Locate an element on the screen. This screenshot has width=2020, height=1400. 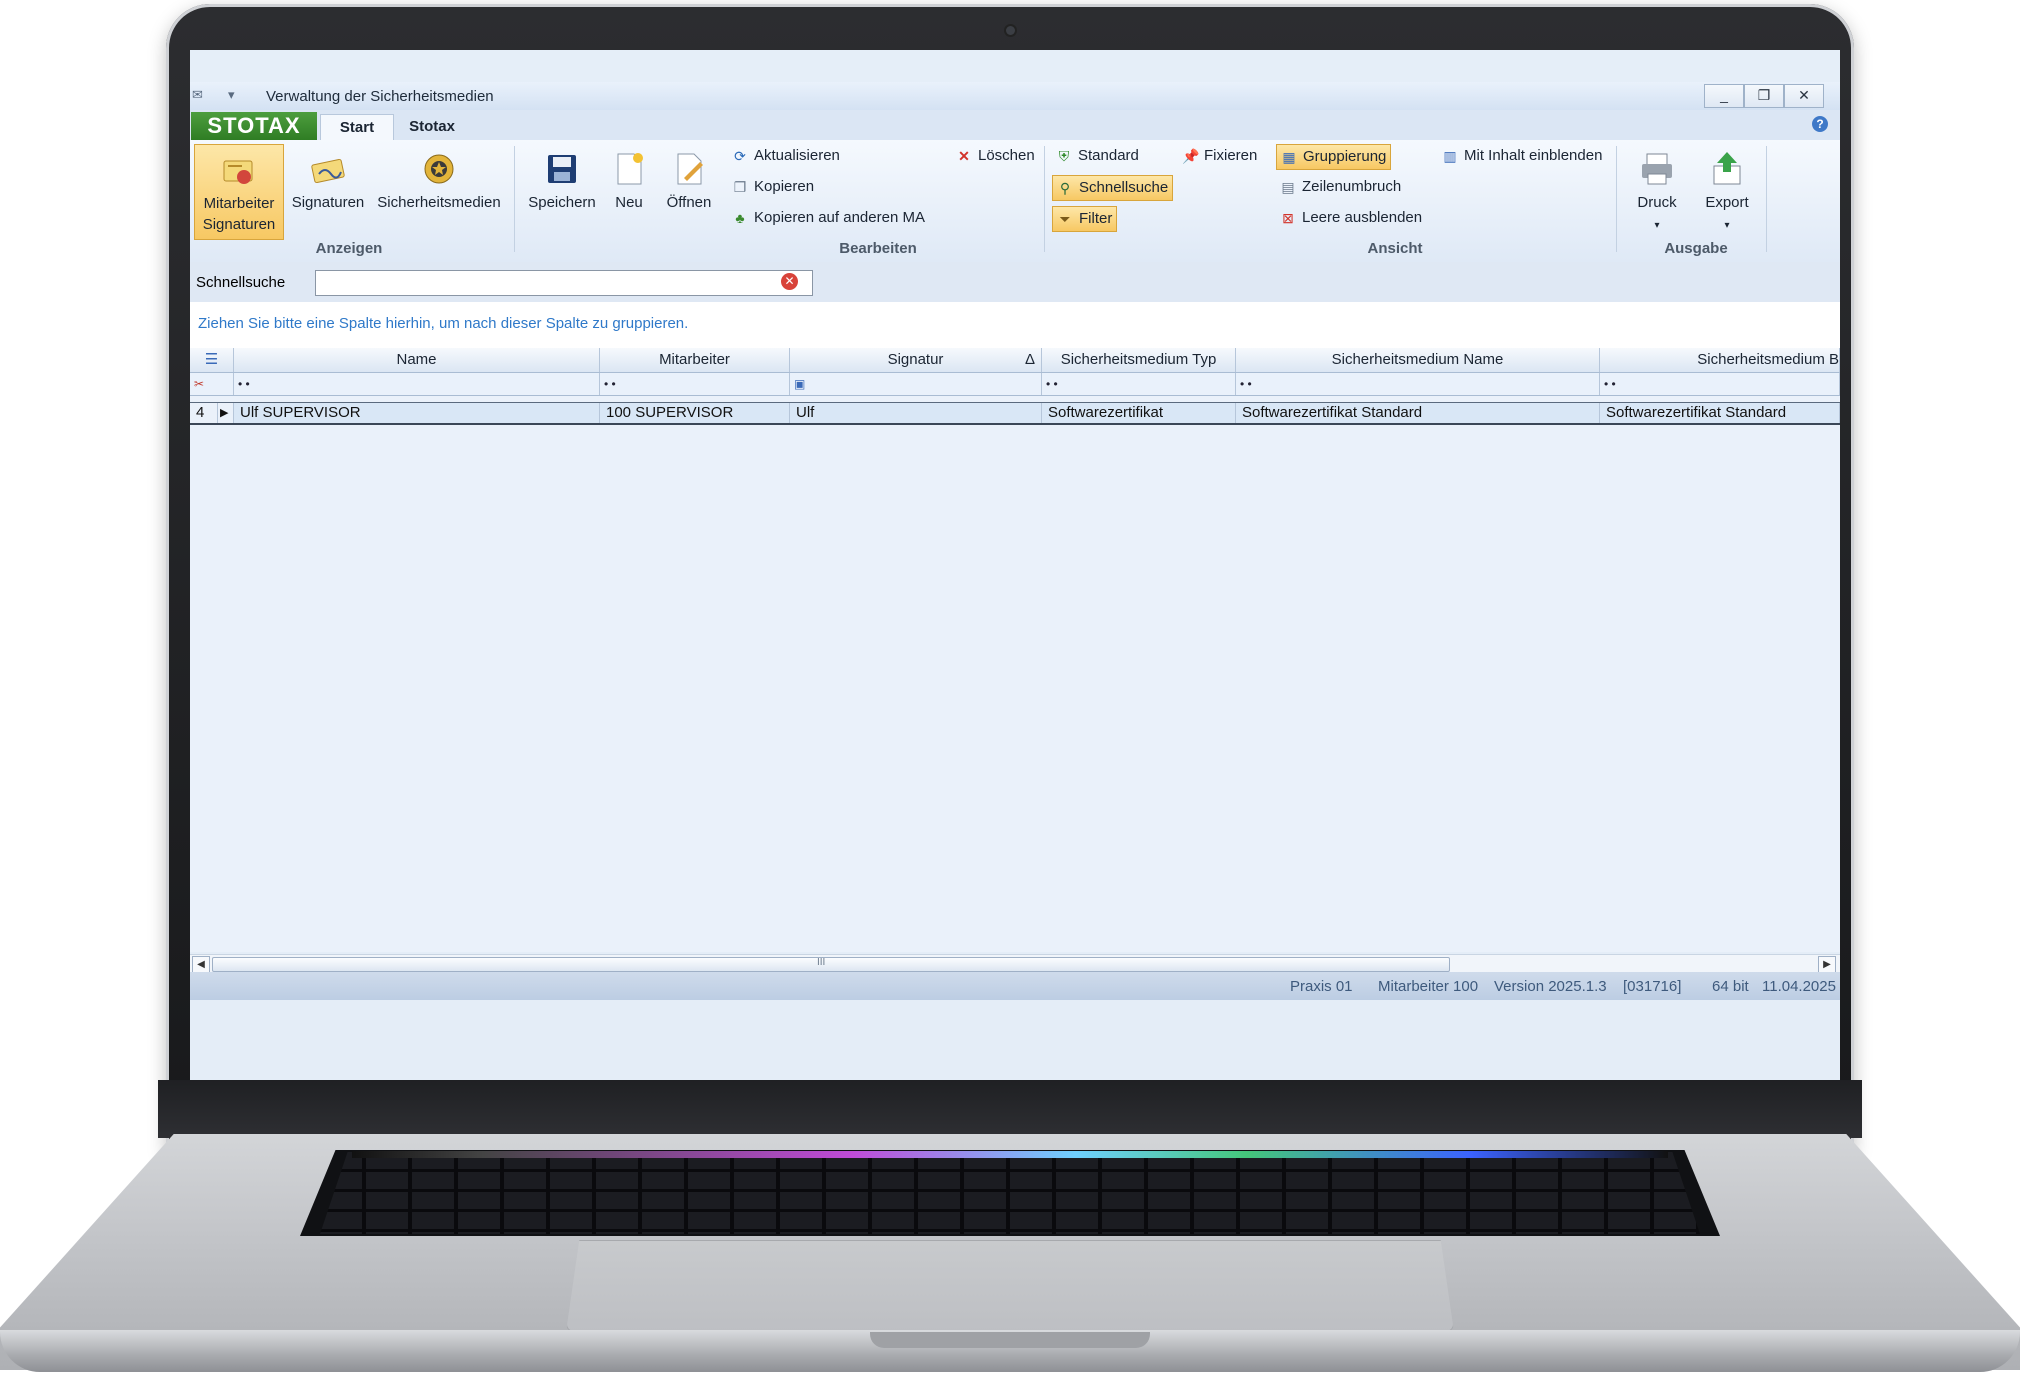
quick-search-icon: ⚲ is located at coordinates (1065, 188).